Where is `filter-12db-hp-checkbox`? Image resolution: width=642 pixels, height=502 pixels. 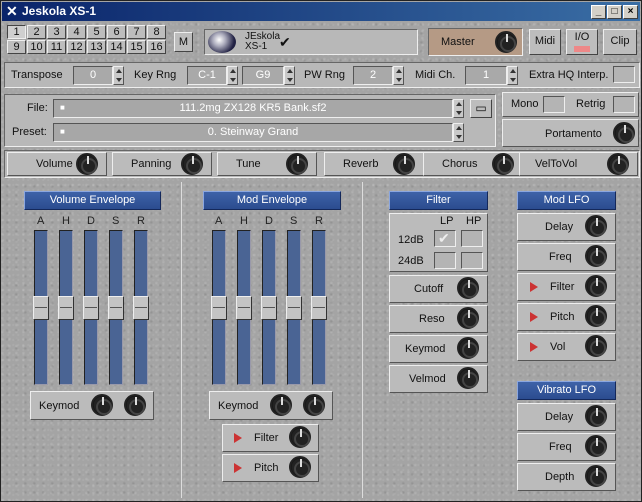
filter-12db-hp-checkbox is located at coordinates (472, 238).